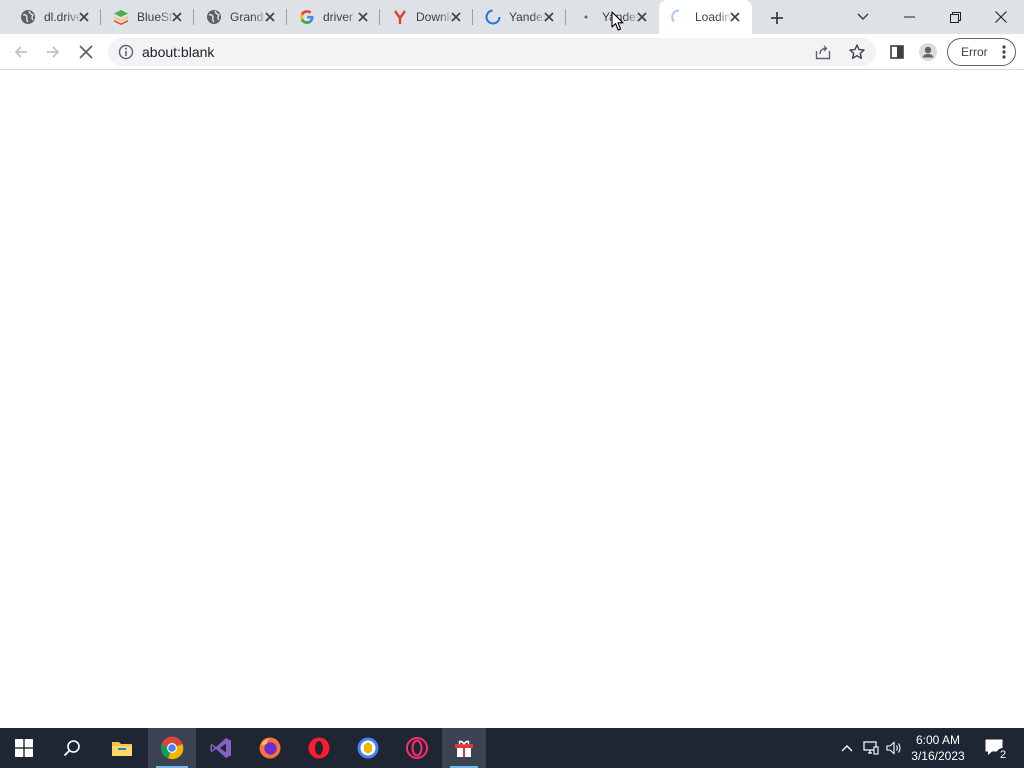 This screenshot has width=1024, height=768. I want to click on system-clock: 6:00 AM 3/16/2023, so click(938, 748).